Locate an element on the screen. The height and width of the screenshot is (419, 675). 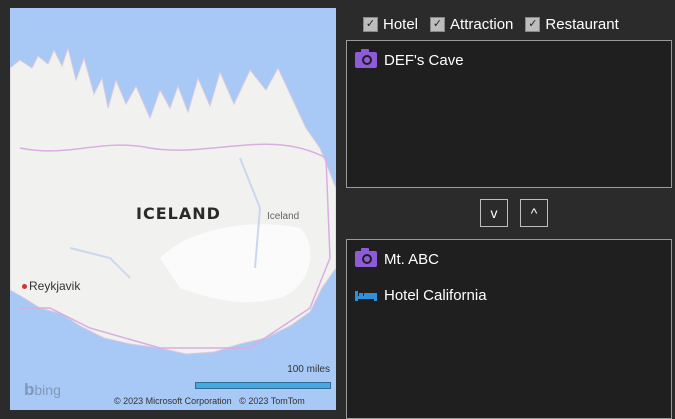
list-item: Mt. ABC is located at coordinates (509, 259).